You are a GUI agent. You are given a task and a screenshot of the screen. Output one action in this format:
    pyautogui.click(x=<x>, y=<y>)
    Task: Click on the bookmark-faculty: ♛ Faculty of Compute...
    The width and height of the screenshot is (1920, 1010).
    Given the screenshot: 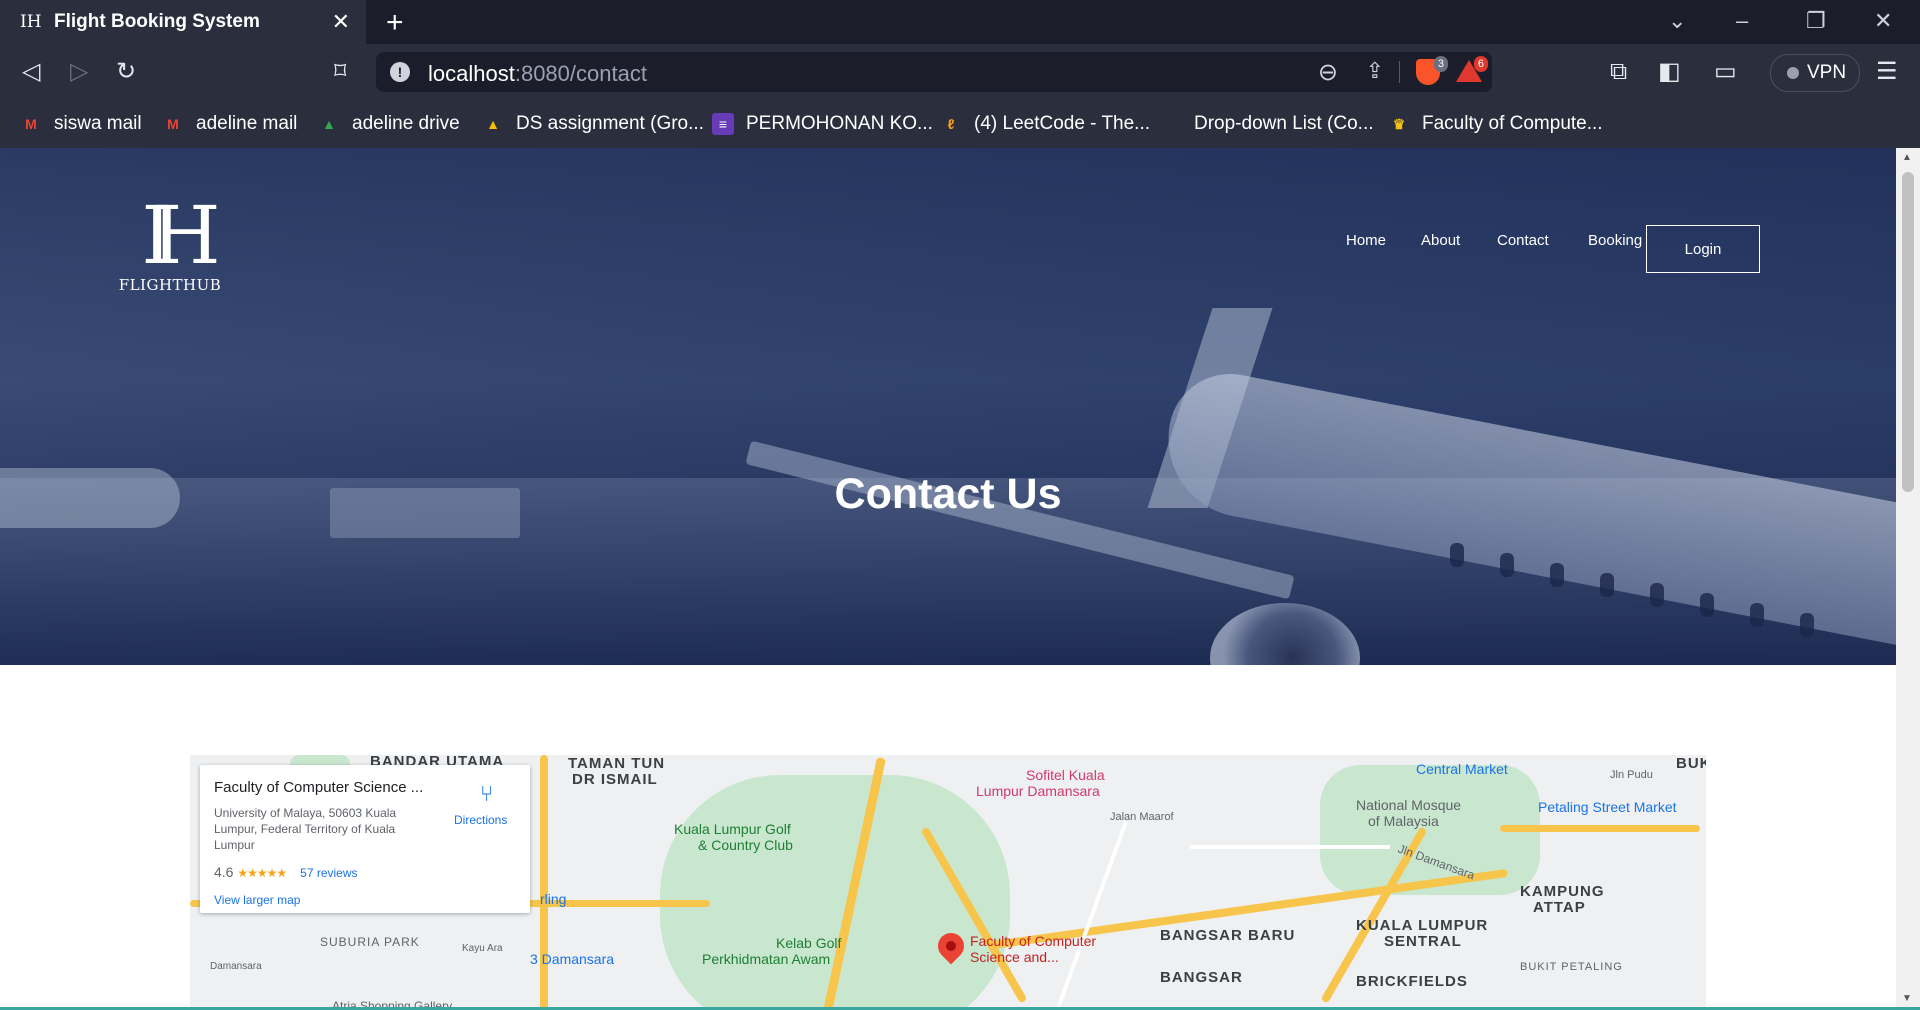 What is the action you would take?
    pyautogui.click(x=1495, y=124)
    